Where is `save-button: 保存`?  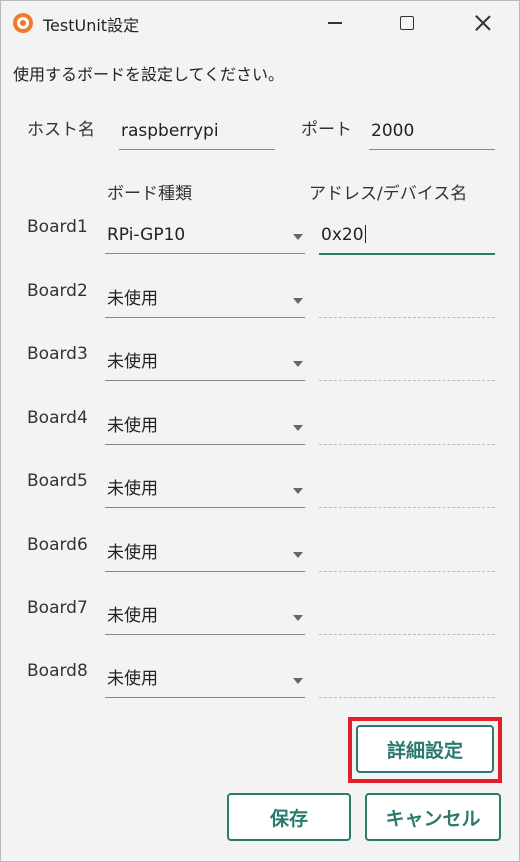 save-button: 保存 is located at coordinates (289, 817).